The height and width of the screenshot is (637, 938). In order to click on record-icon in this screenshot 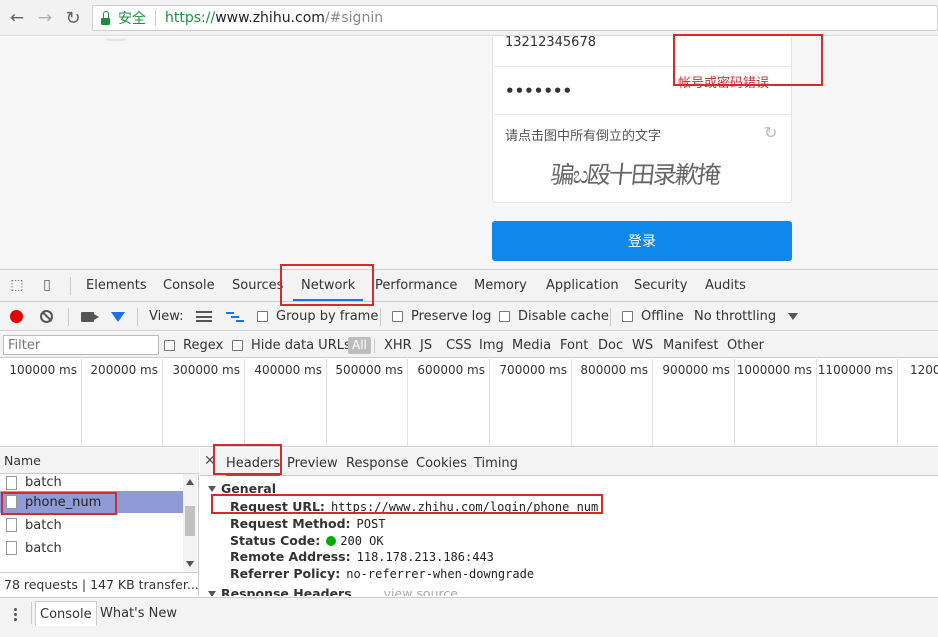, I will do `click(16, 316)`.